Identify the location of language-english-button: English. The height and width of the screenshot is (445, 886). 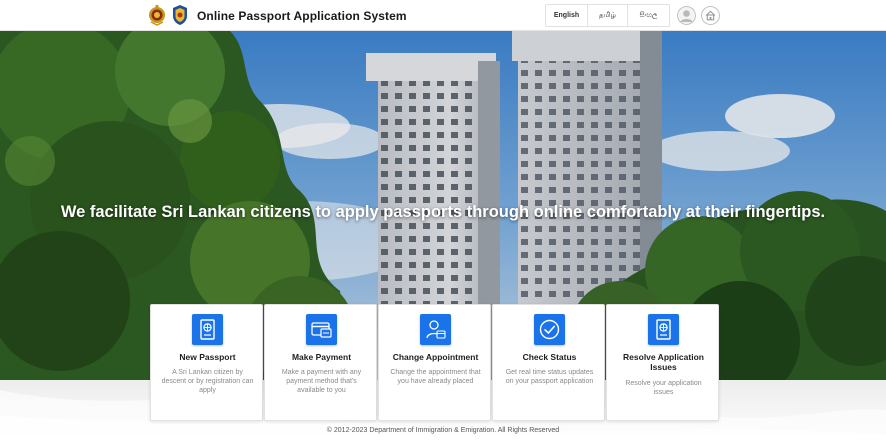
(567, 15).